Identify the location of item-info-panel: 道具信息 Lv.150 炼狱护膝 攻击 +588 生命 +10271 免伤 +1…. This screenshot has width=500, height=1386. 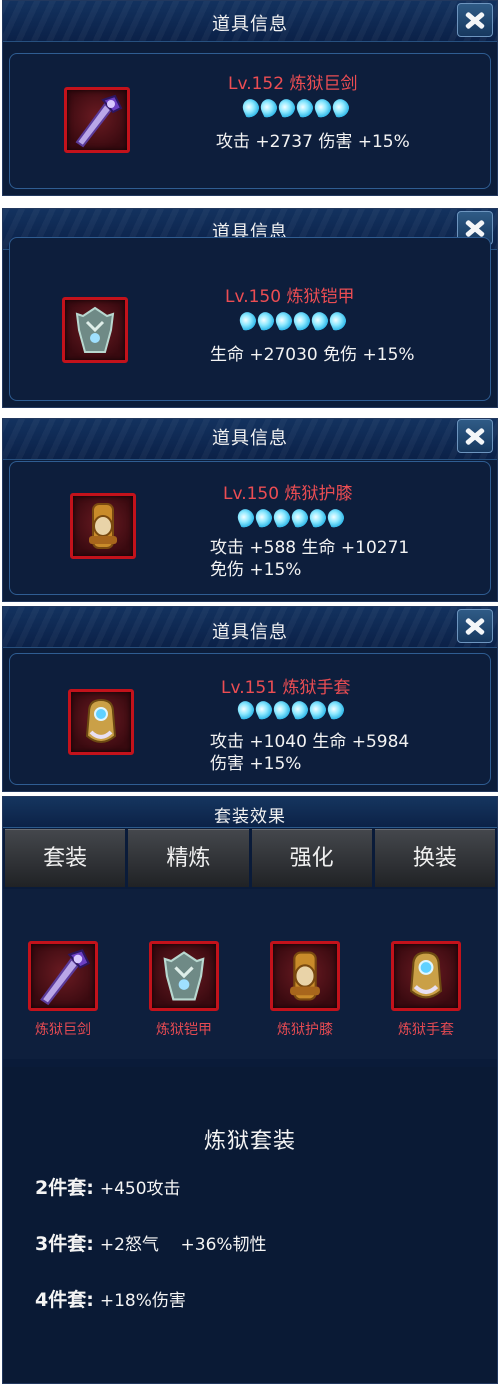
(250, 510).